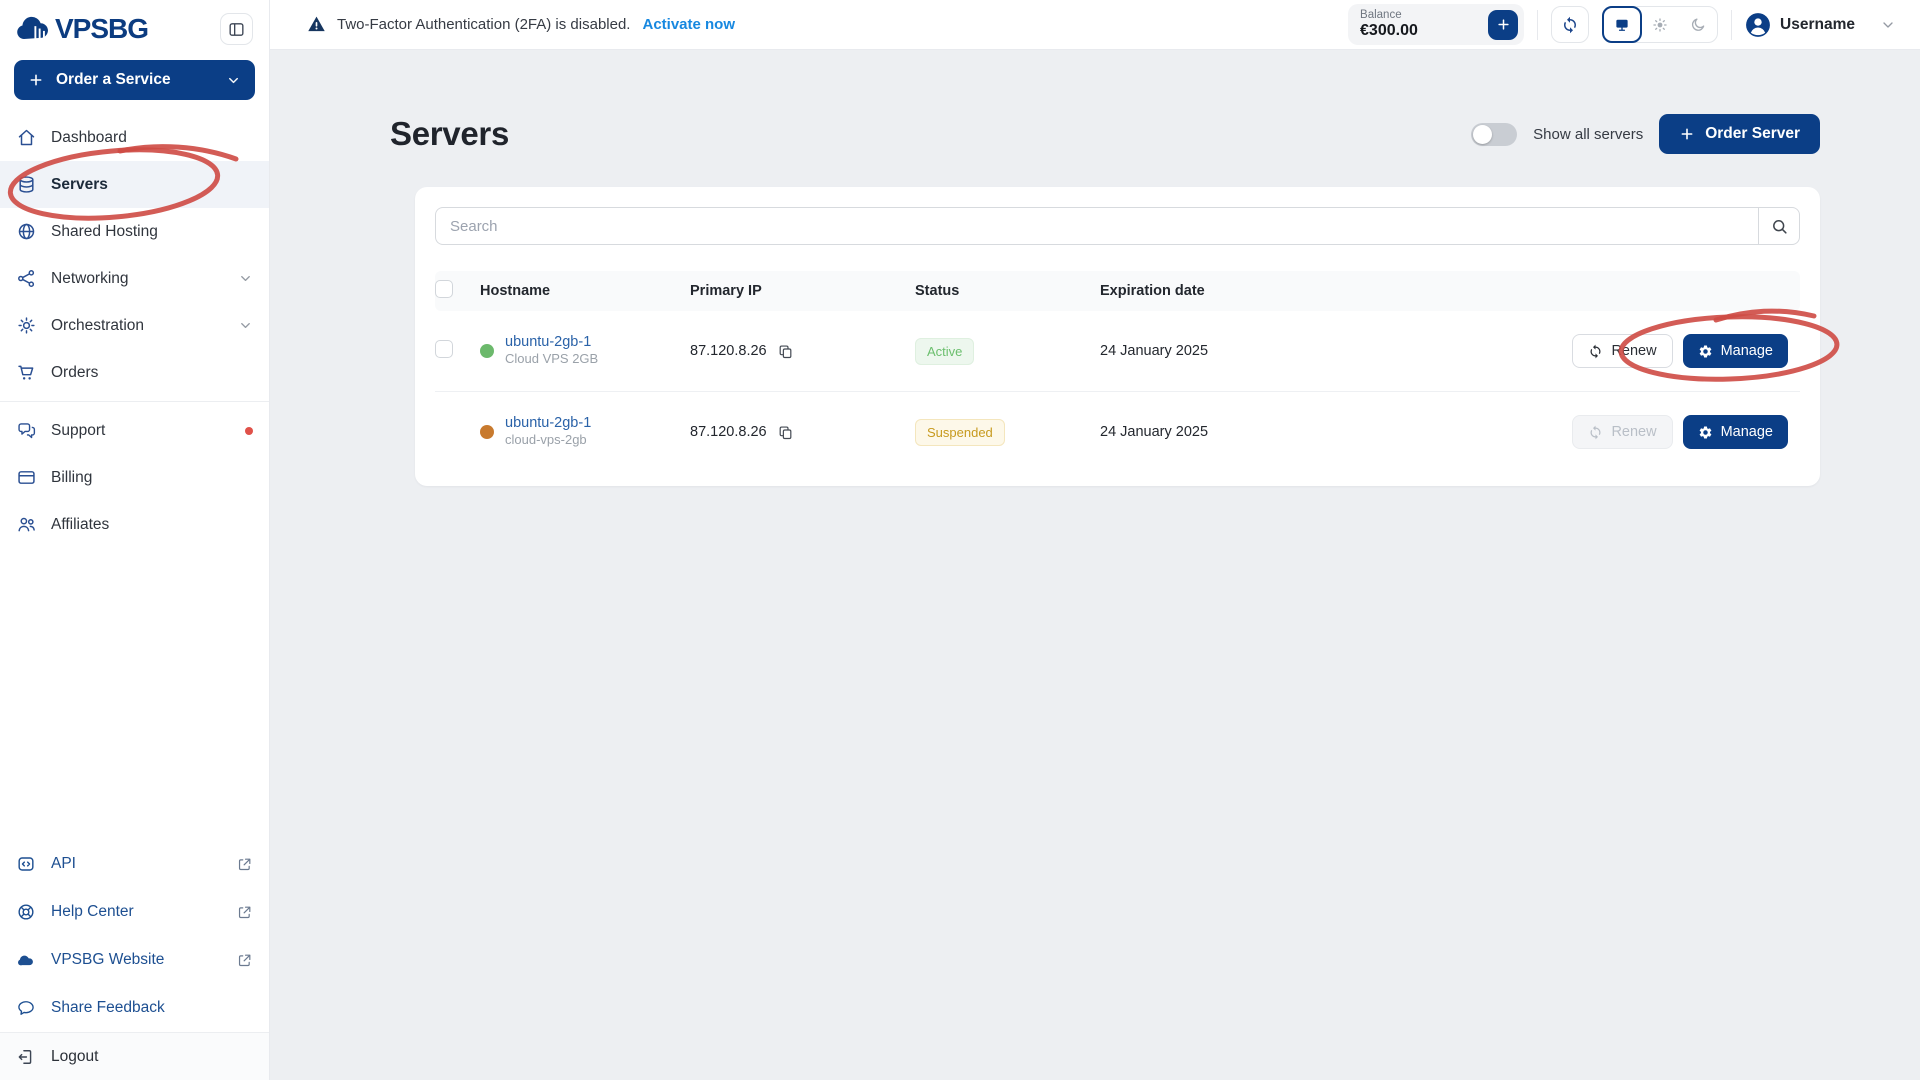 The width and height of the screenshot is (1920, 1080). Describe the element at coordinates (134, 80) in the screenshot. I see `order-a-service-button: Order a Service` at that location.